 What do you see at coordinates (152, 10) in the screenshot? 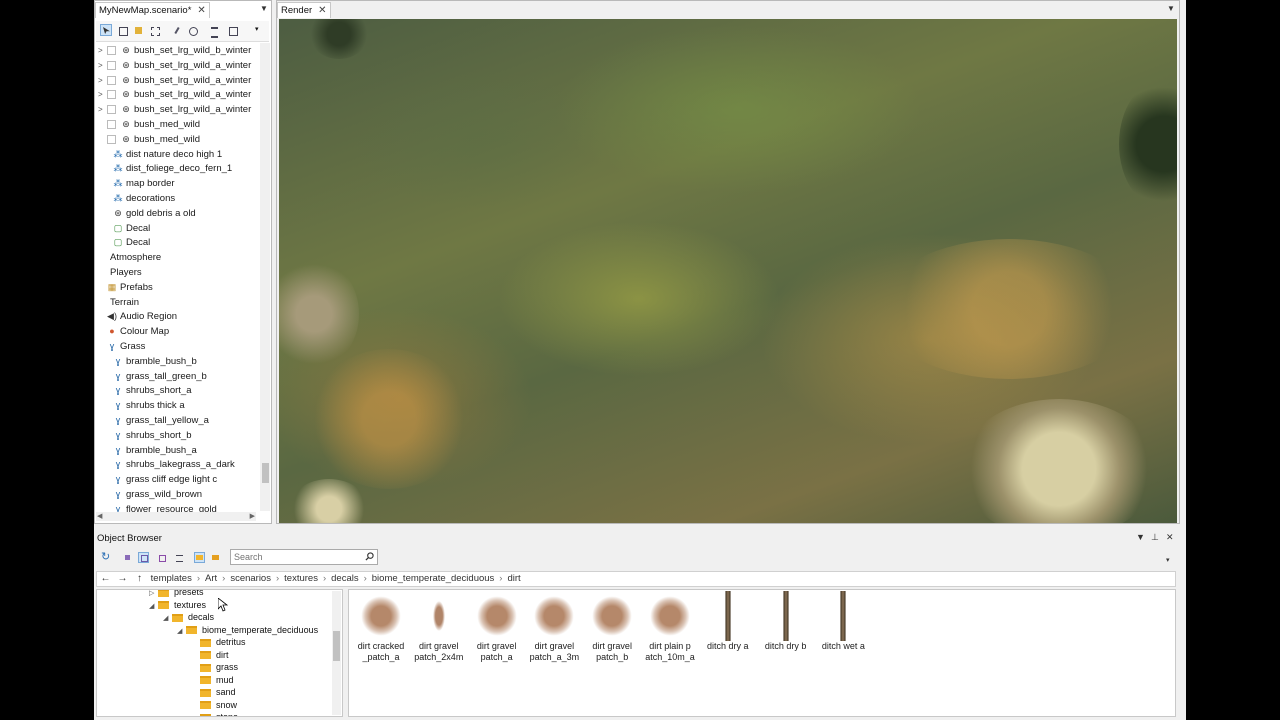
I see `tab-scenario: MyNewMap.scenario* ✕` at bounding box center [152, 10].